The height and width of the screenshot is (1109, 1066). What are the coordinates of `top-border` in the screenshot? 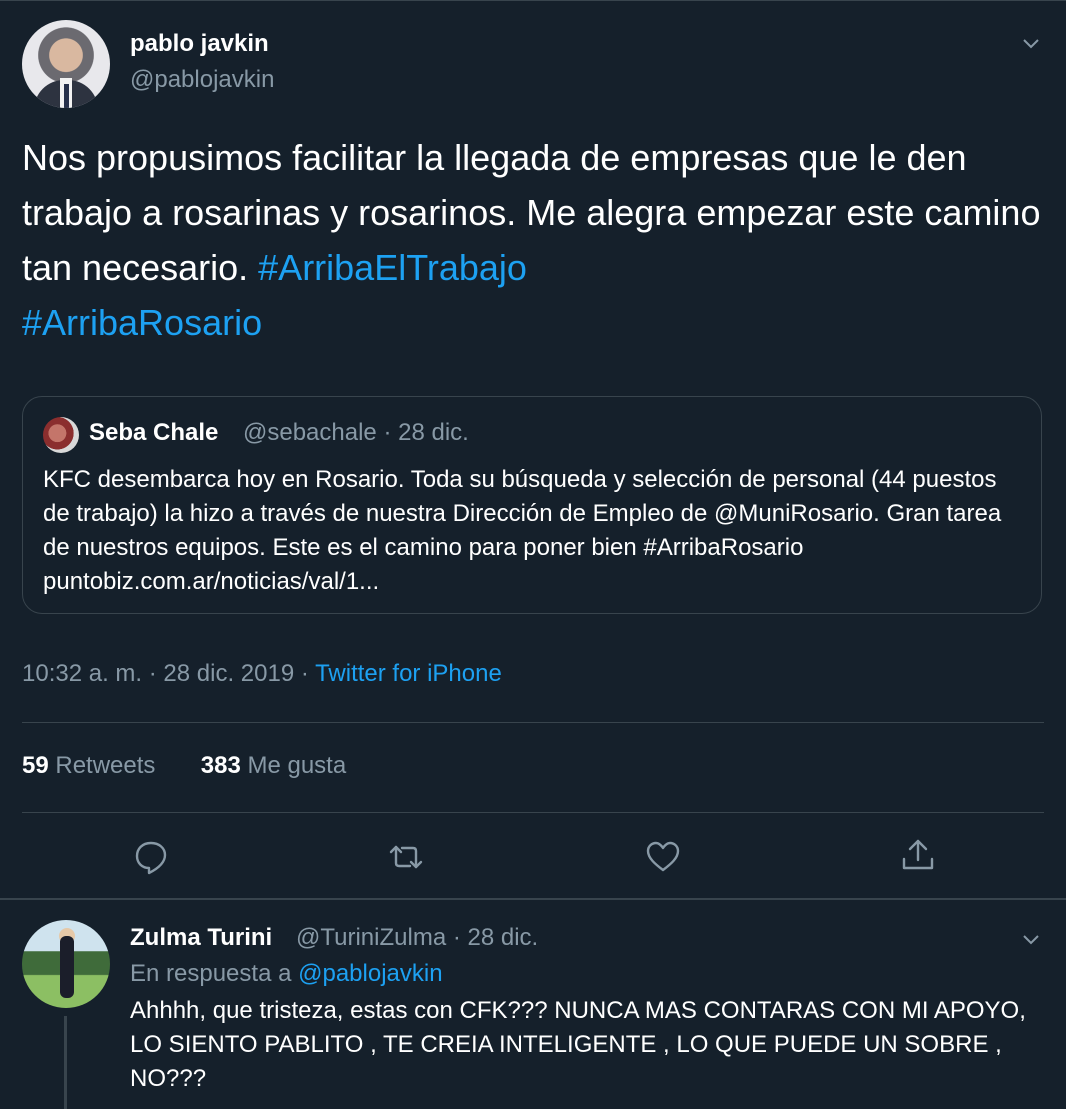 It's located at (533, 0).